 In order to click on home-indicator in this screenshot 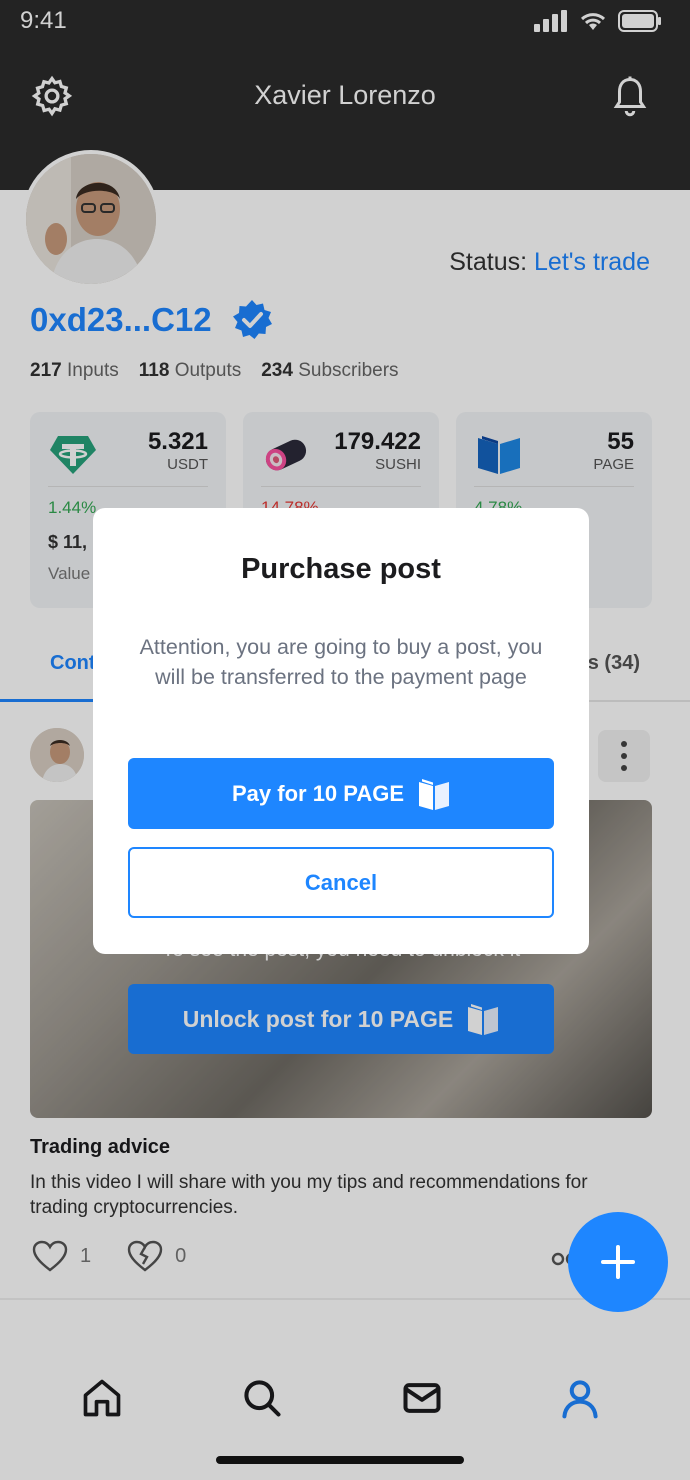, I will do `click(340, 1460)`.